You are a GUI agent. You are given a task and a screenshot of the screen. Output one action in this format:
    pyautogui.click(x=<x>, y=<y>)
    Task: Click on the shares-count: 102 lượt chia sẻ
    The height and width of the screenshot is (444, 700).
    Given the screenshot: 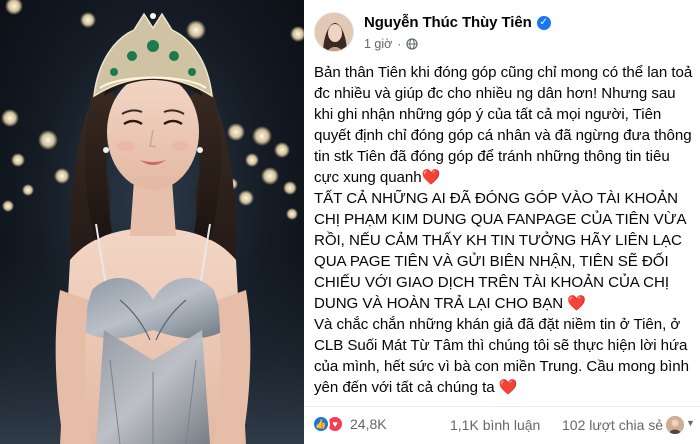 What is the action you would take?
    pyautogui.click(x=612, y=425)
    